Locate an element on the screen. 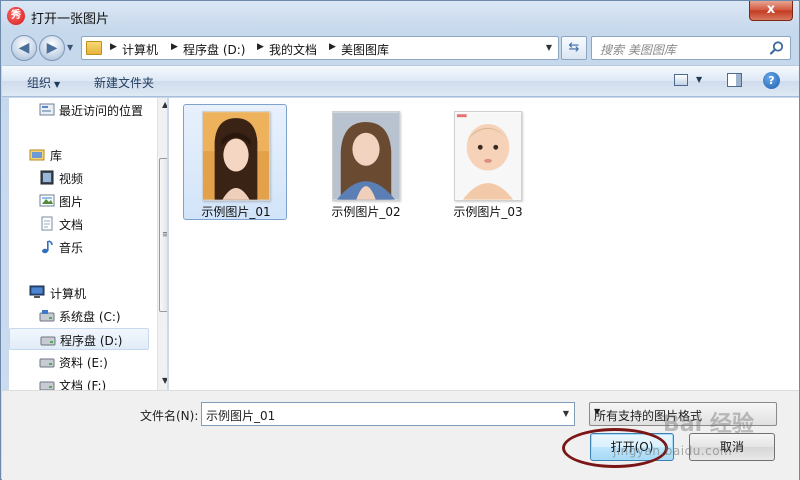 This screenshot has width=800, height=480. preview-pane-icon is located at coordinates (734, 80).